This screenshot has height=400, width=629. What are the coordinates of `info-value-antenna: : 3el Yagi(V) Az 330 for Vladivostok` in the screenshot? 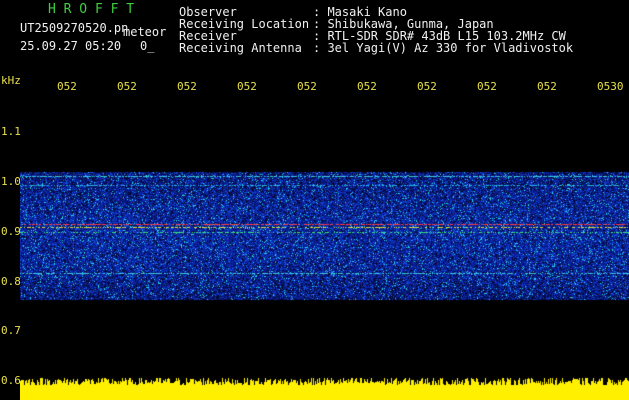 It's located at (443, 48).